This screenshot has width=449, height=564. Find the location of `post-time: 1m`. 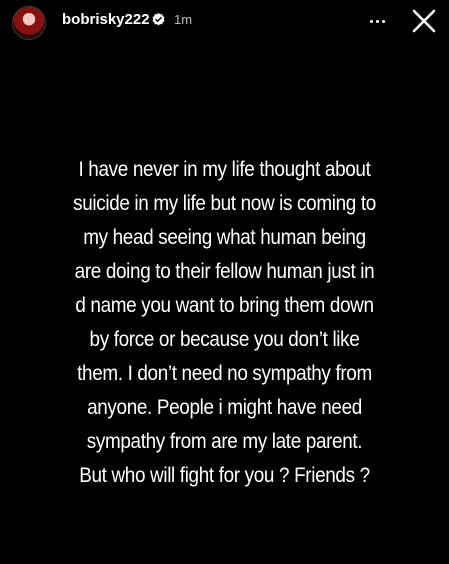

post-time: 1m is located at coordinates (183, 19).